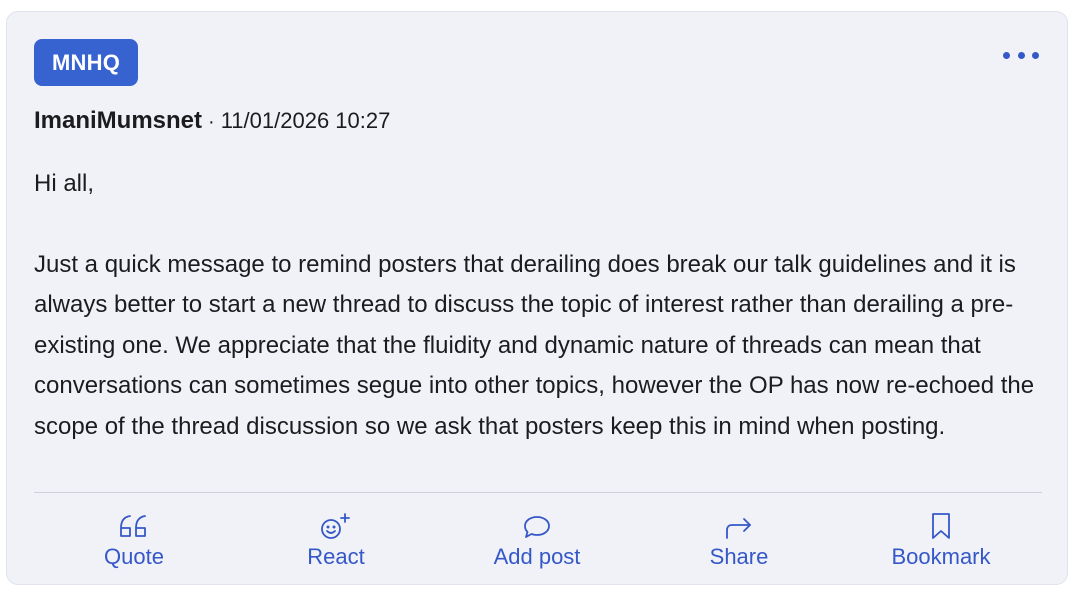  Describe the element at coordinates (134, 524) in the screenshot. I see `quote-icon` at that location.